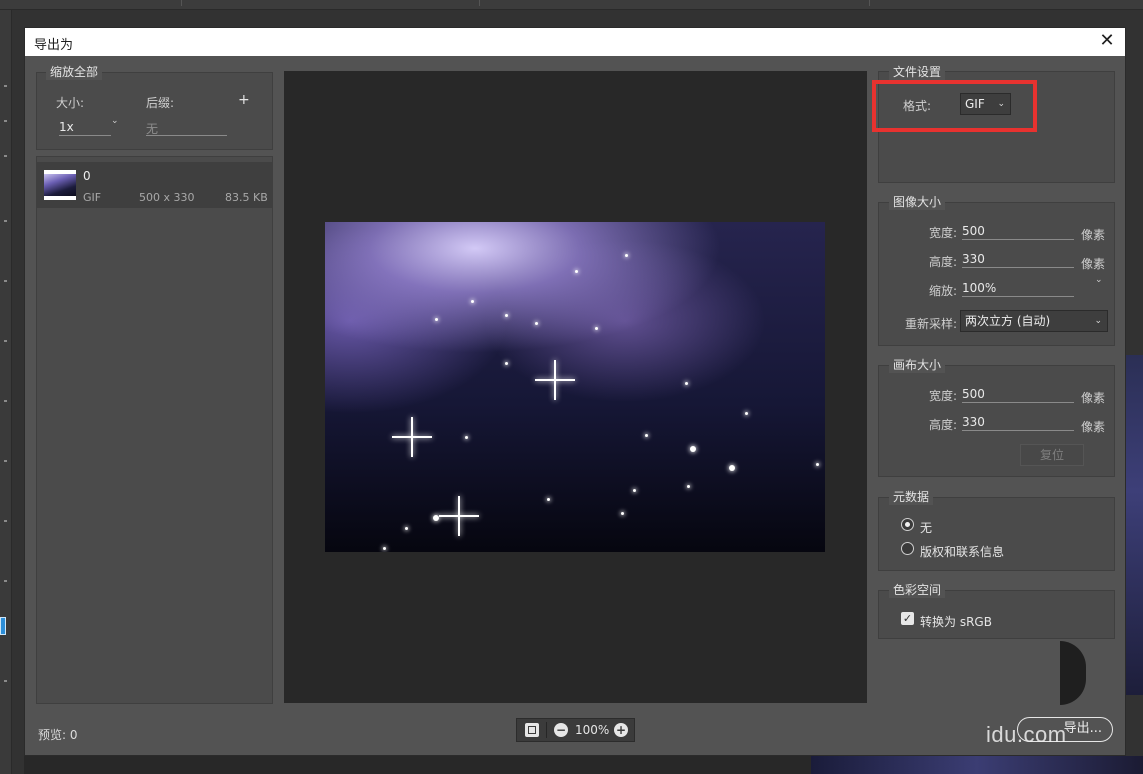  I want to click on height-unit: 像素, so click(1093, 264).